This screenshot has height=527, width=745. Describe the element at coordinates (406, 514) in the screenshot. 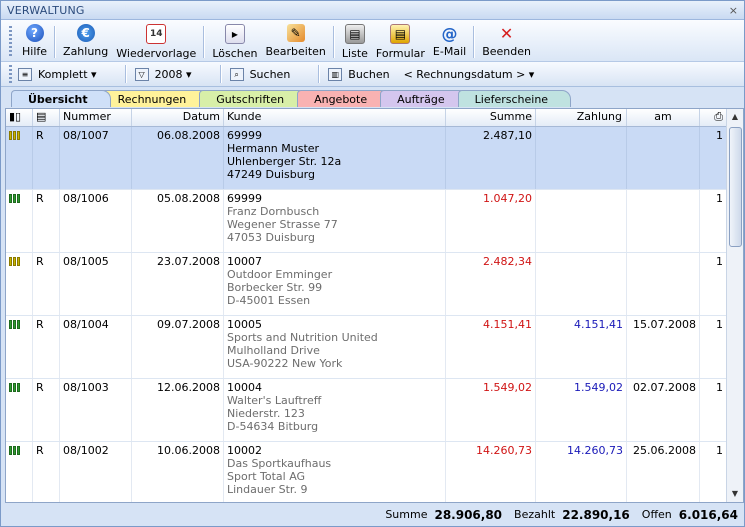

I see `sum-total-label: Summe` at that location.